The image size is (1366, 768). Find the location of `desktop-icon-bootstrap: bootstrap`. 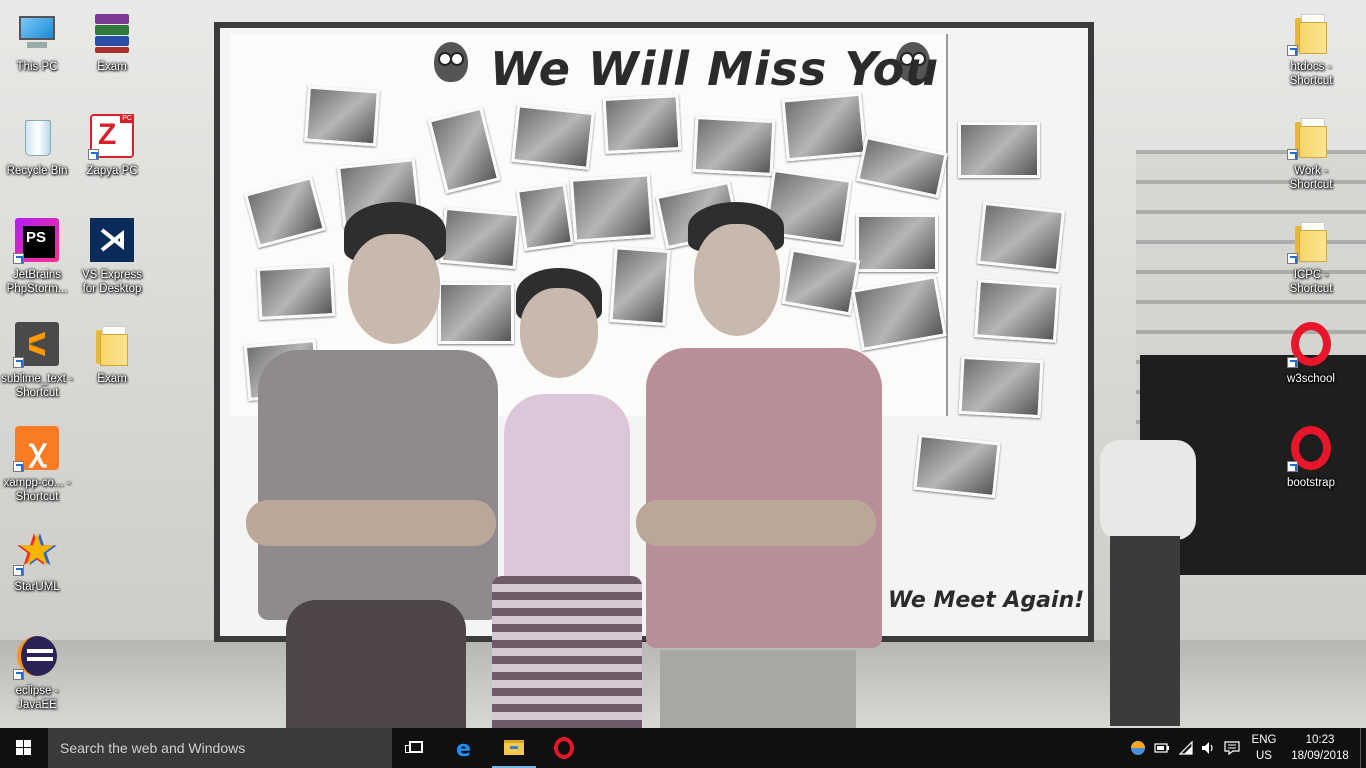

desktop-icon-bootstrap: bootstrap is located at coordinates (1311, 457).